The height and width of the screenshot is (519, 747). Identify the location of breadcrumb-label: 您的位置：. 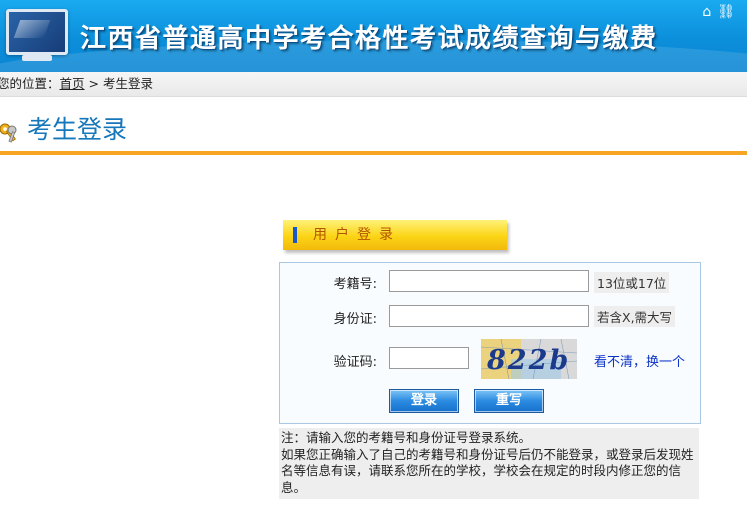
(30, 83).